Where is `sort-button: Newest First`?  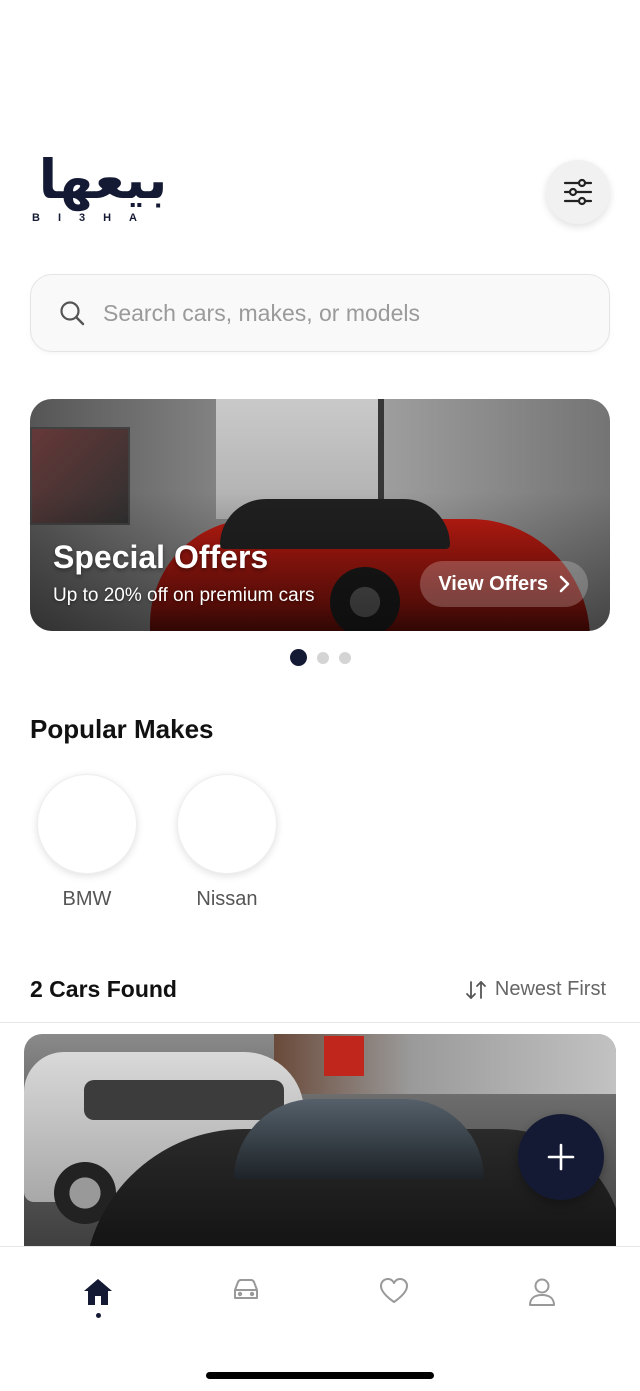 sort-button: Newest First is located at coordinates (535, 989).